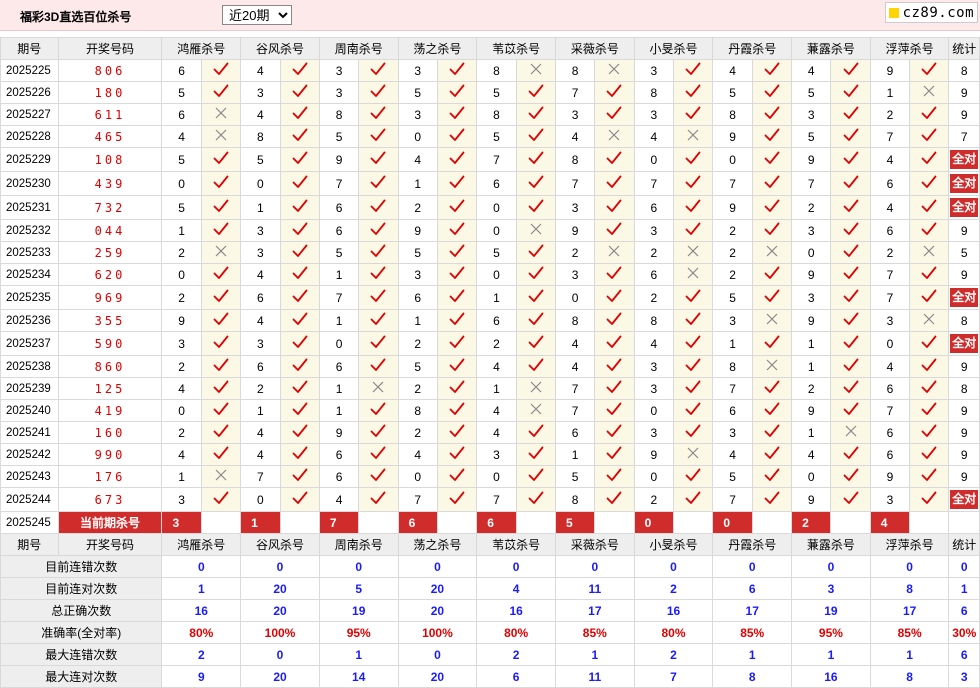  Describe the element at coordinates (909, 544) in the screenshot. I see `header-expert: 浮萍杀号` at that location.